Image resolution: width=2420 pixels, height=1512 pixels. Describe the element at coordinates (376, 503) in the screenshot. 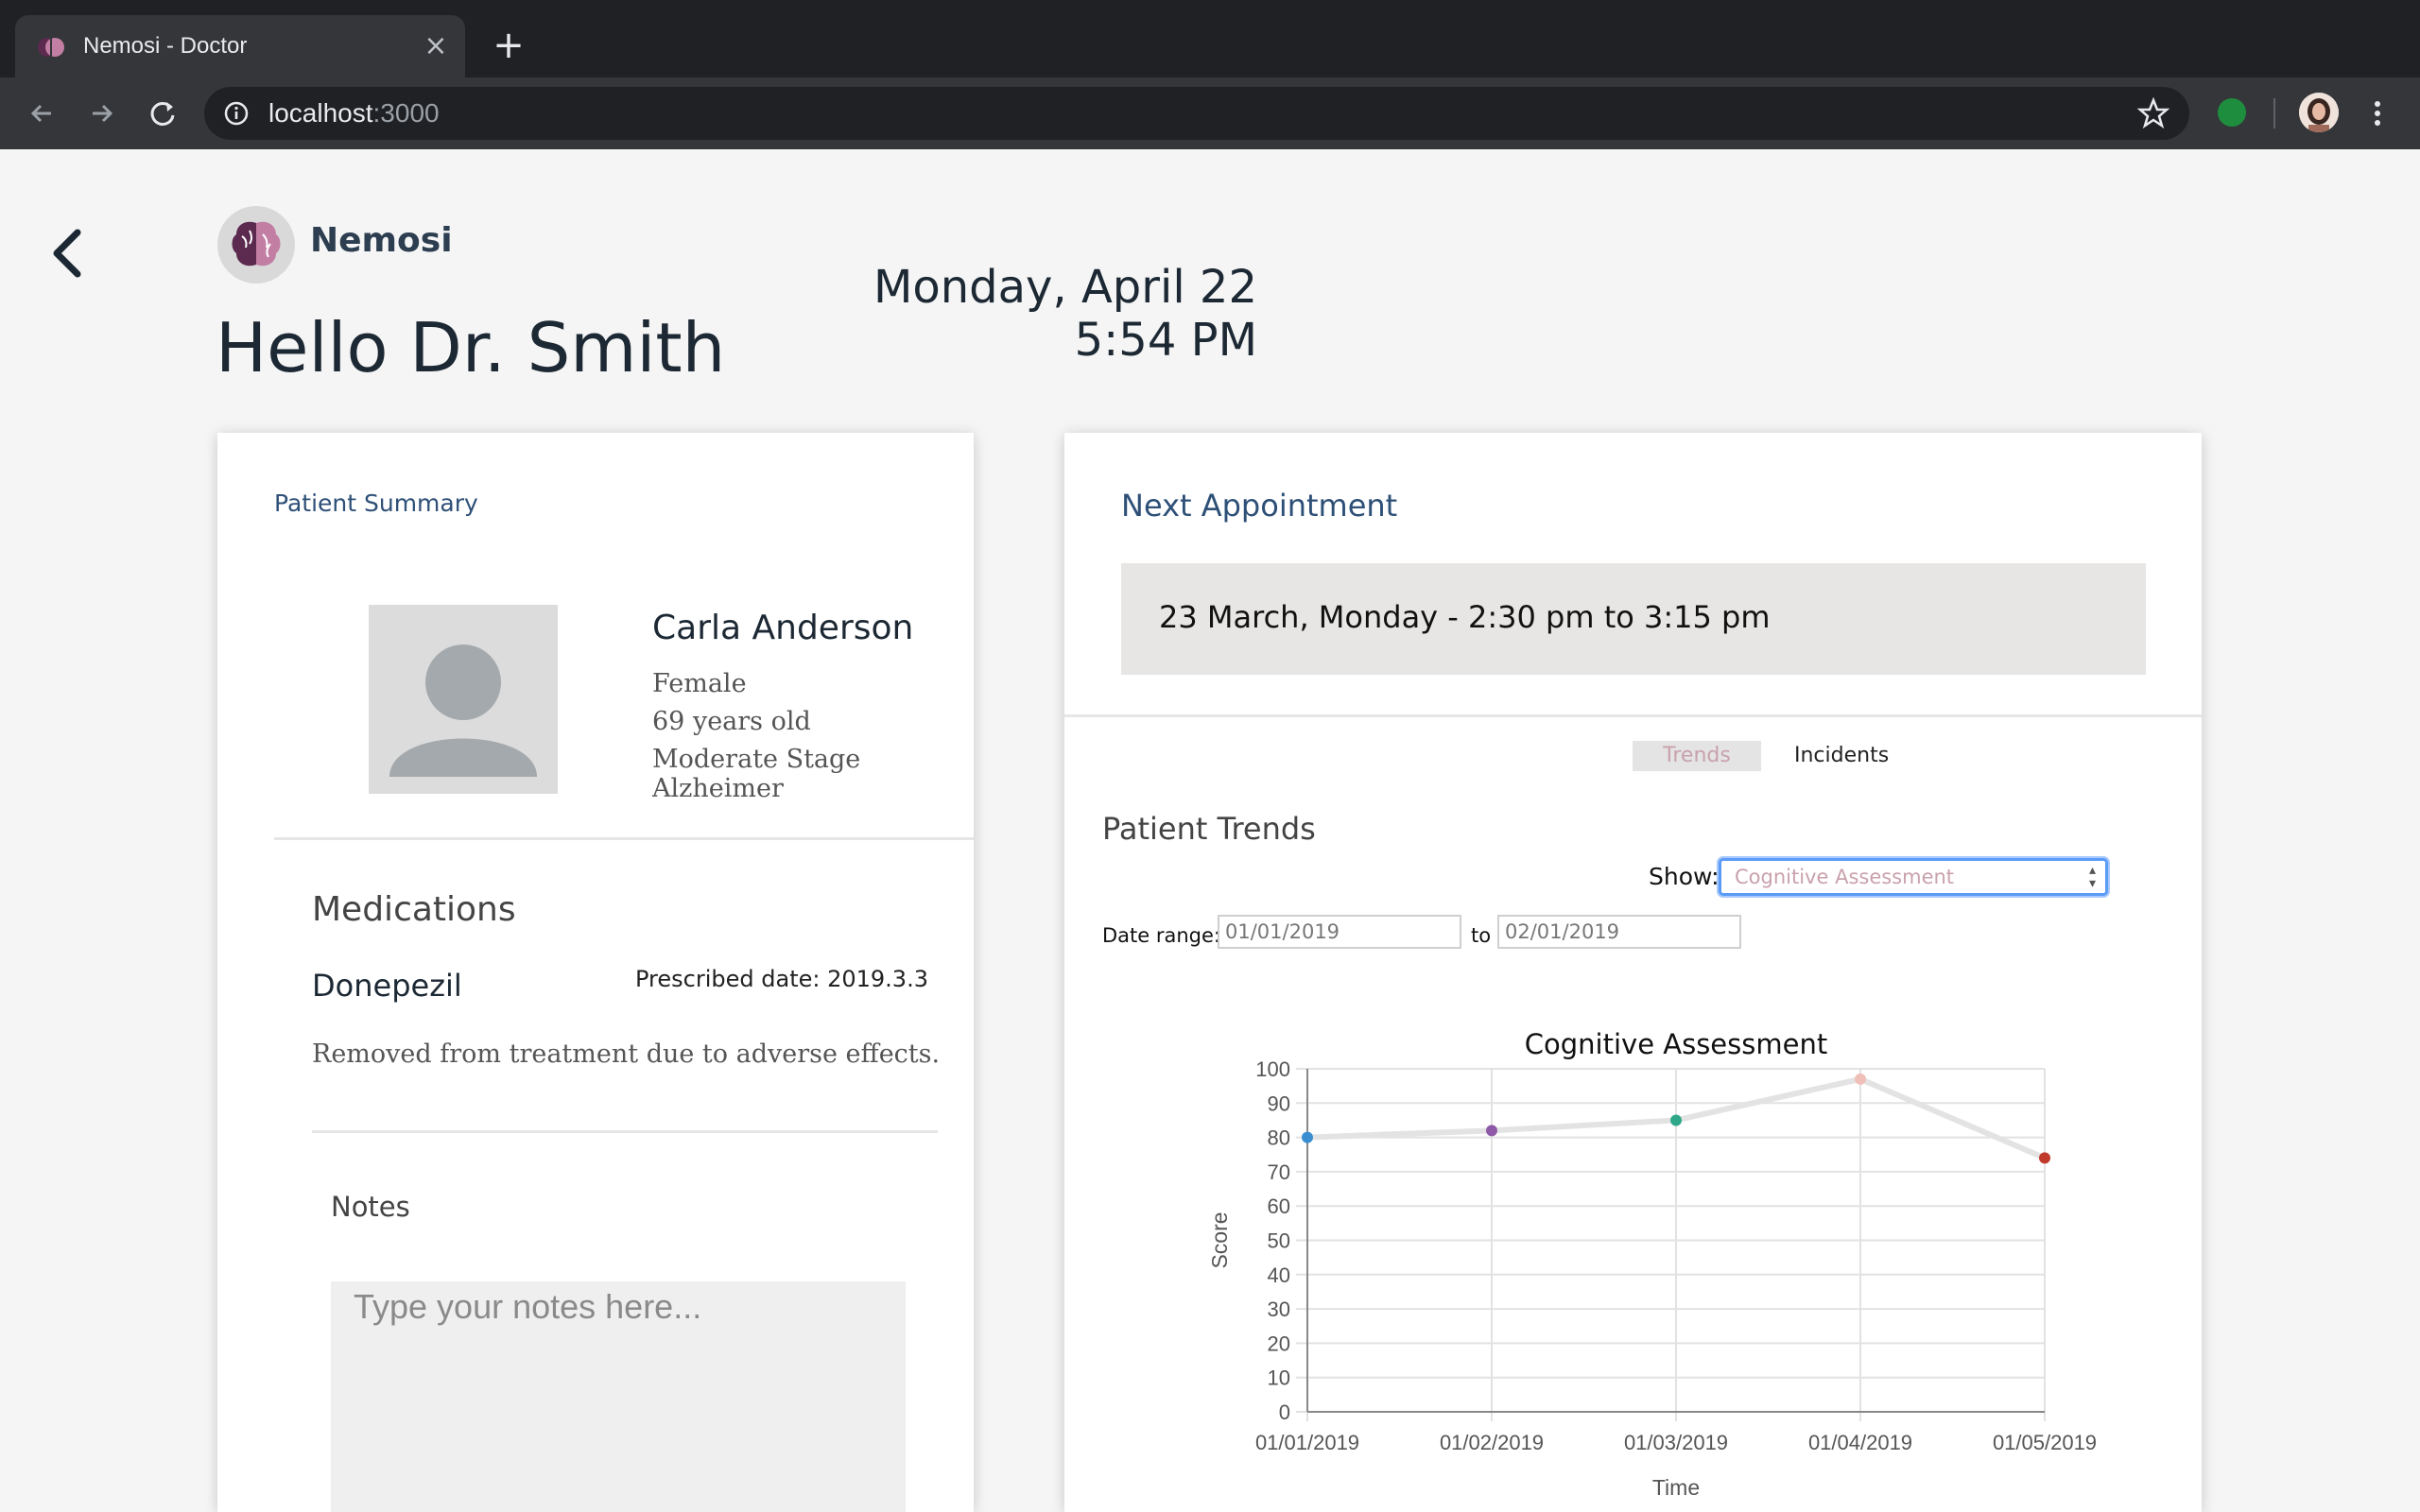

I see `patient-summary-title: Patient Summary` at that location.